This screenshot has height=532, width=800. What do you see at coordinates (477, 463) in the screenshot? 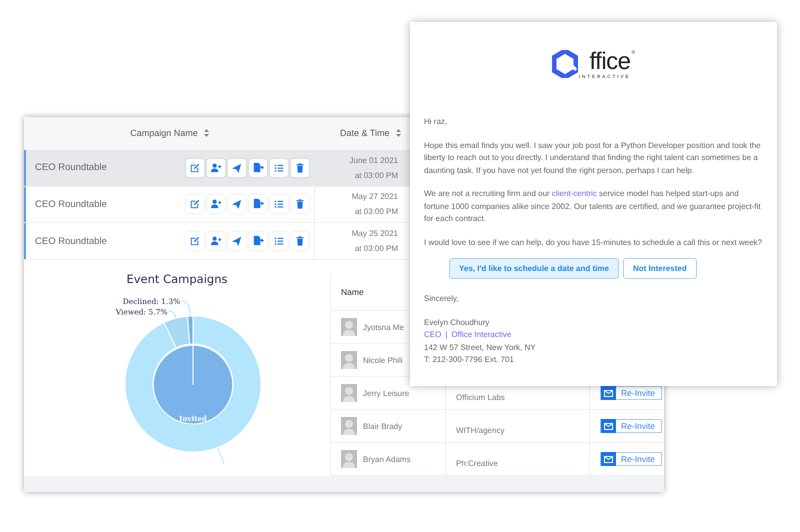
I see `company-name: Ph:Creative` at bounding box center [477, 463].